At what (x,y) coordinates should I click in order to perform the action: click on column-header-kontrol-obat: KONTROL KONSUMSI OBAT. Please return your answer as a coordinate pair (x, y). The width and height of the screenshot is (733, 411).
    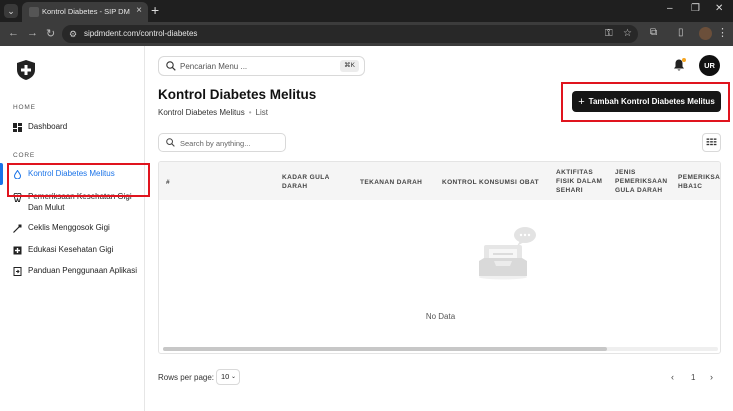
    Looking at the image, I should click on (490, 182).